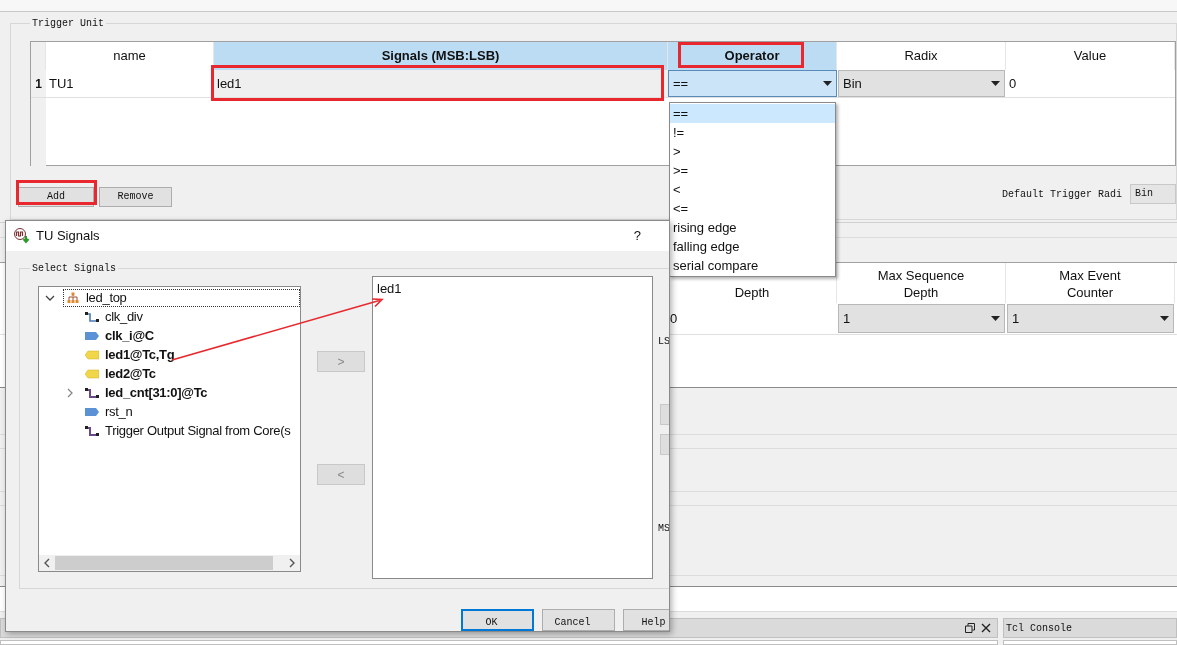  What do you see at coordinates (1061, 194) in the screenshot?
I see `default-radix-label: Default Trigger Radi` at bounding box center [1061, 194].